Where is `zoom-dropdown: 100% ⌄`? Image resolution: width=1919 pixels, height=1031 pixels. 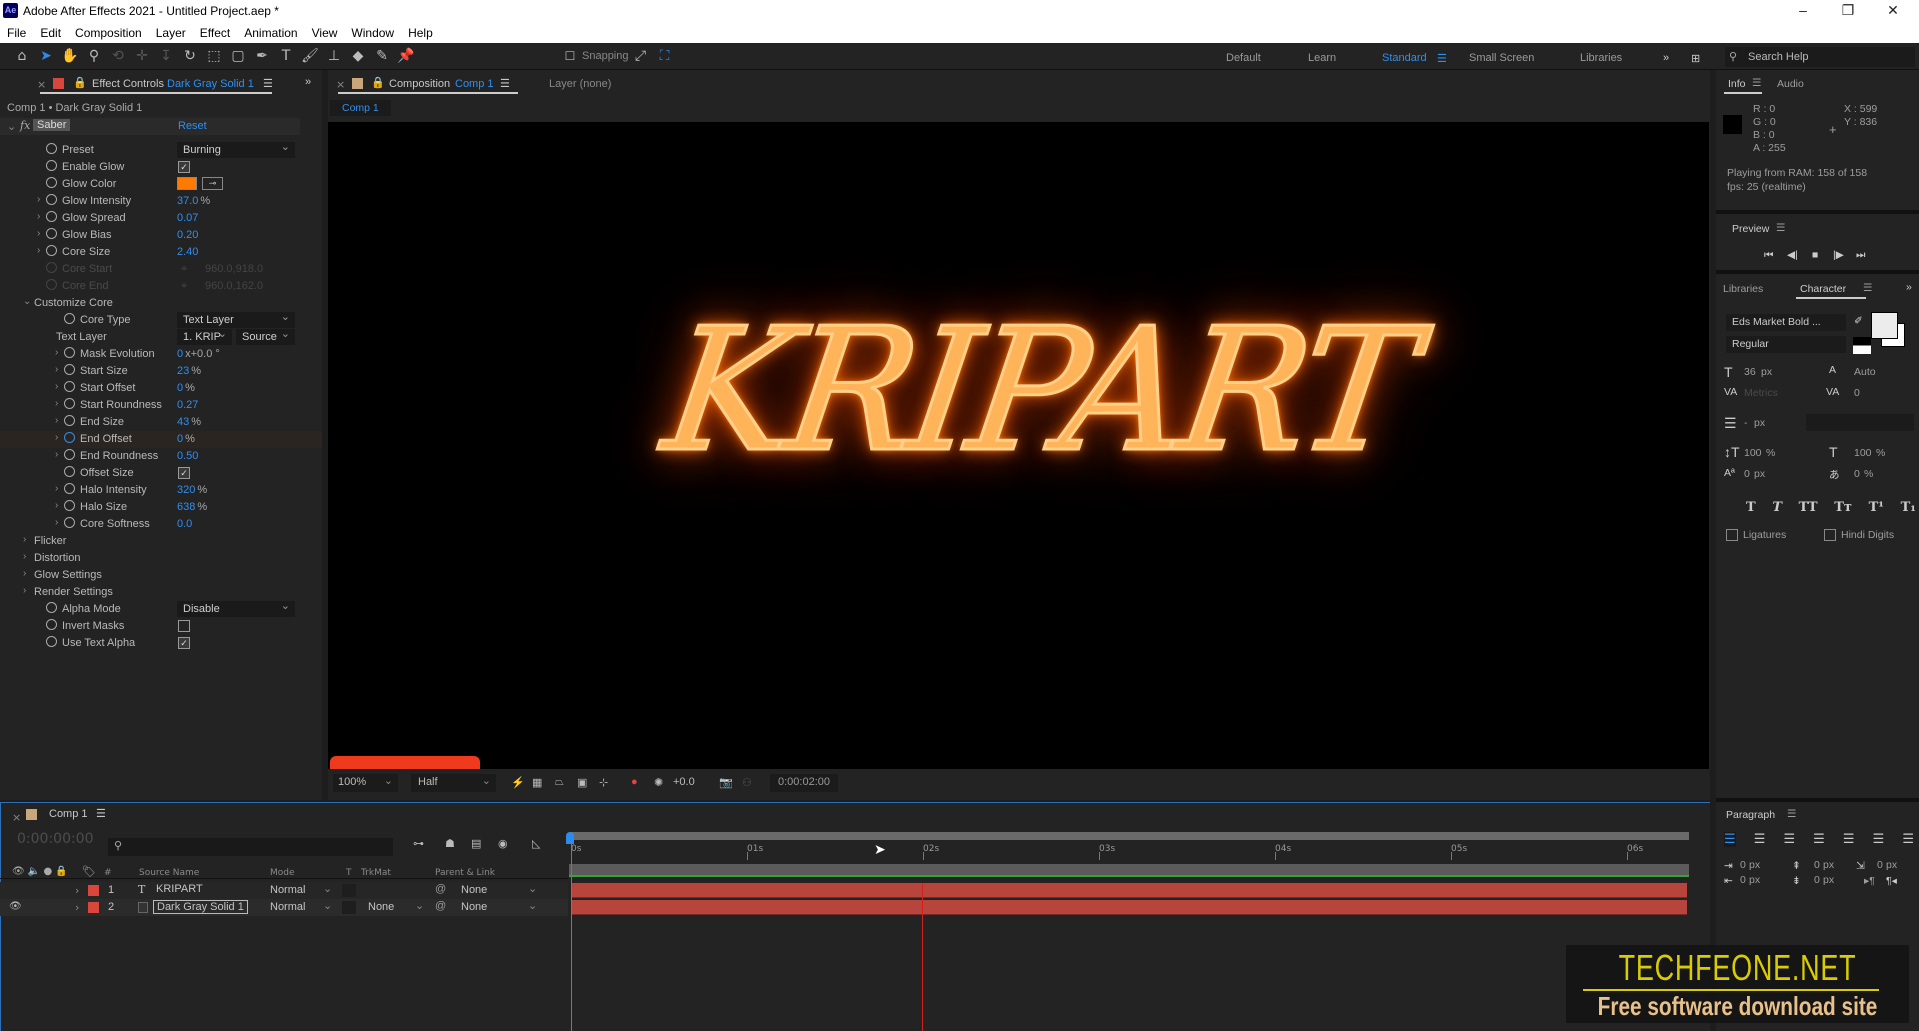
zoom-dropdown: 100% ⌄ is located at coordinates (365, 783).